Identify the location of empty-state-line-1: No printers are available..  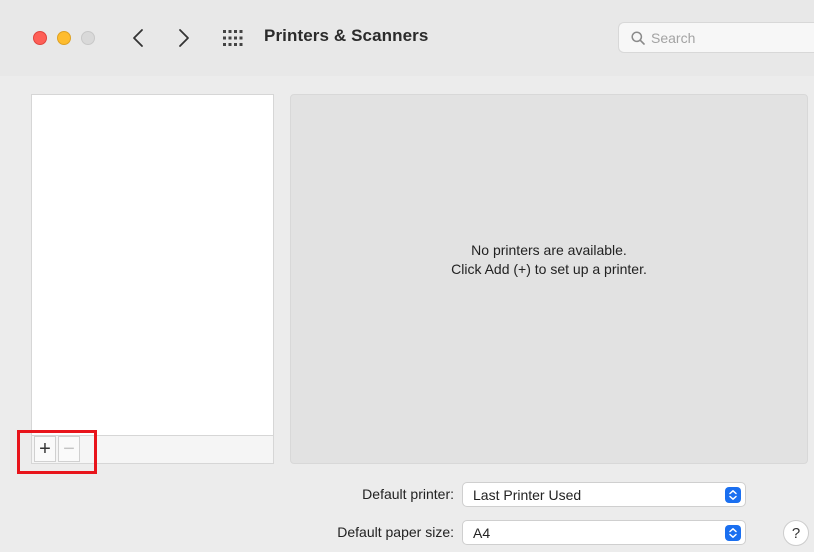
(549, 250).